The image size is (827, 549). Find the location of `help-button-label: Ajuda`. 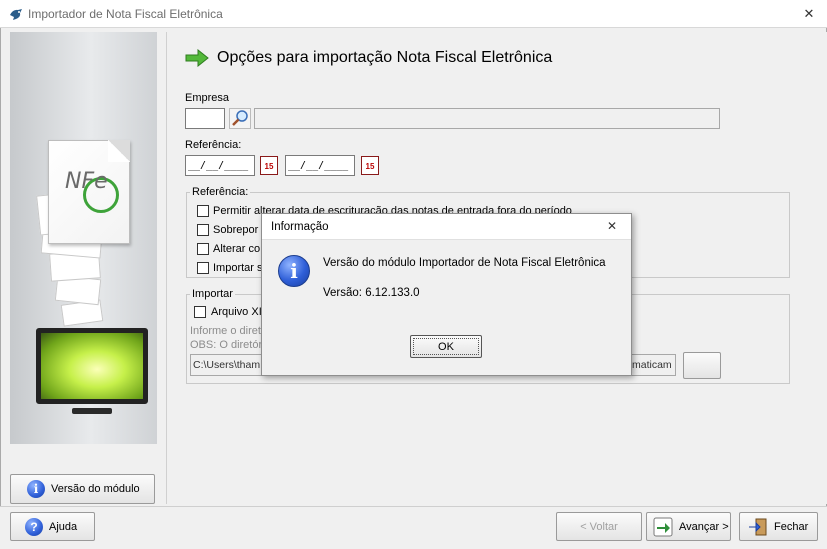

help-button-label: Ajuda is located at coordinates (63, 526).